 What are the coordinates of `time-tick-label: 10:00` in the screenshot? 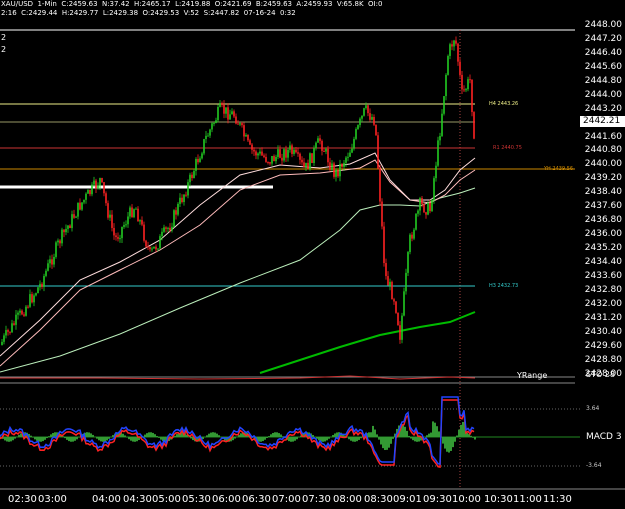 It's located at (466, 499).